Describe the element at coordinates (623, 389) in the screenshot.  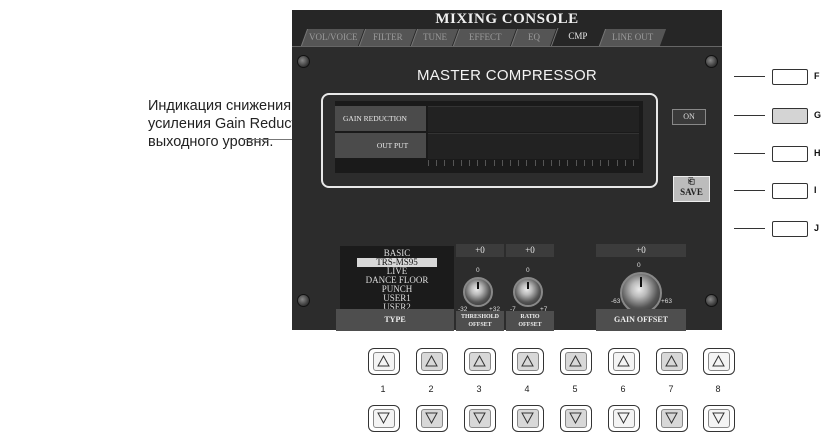
I see `button-number: 6` at that location.